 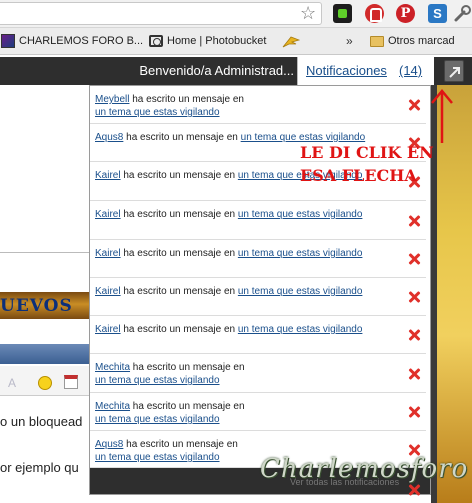 What do you see at coordinates (36, 306) in the screenshot?
I see `banner-text: UEVOS` at bounding box center [36, 306].